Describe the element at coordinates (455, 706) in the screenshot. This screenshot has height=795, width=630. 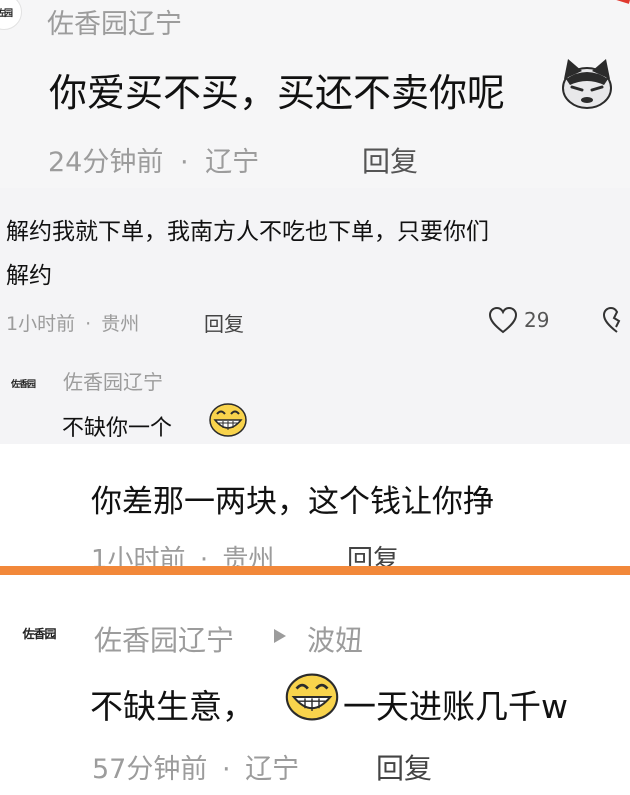
I see `comment-text-part-2: 一天进账几千w` at that location.